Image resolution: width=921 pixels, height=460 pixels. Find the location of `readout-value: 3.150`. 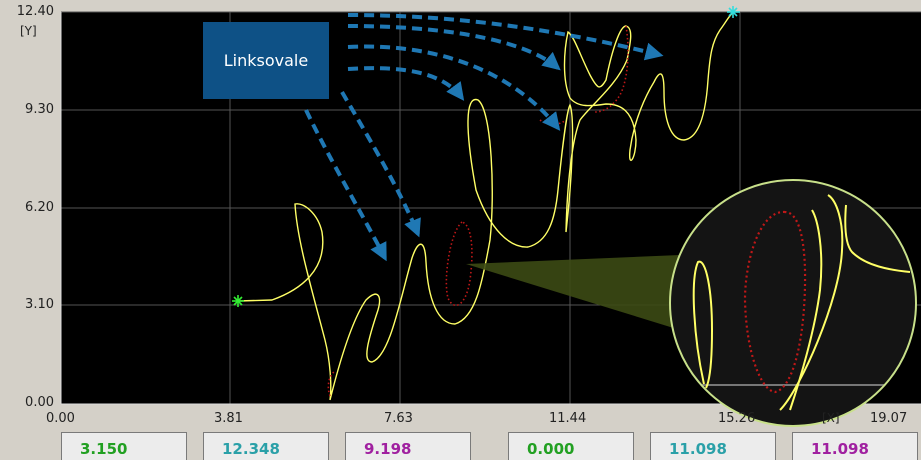

readout-value: 3.150 is located at coordinates (104, 449).